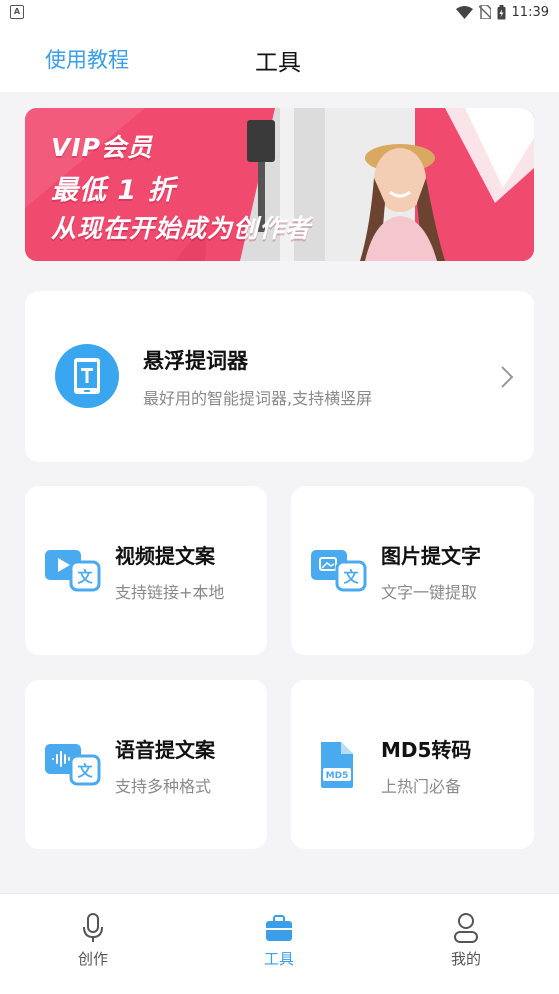  I want to click on bottom-tab-bar: 创作 工具 我的, so click(279, 943).